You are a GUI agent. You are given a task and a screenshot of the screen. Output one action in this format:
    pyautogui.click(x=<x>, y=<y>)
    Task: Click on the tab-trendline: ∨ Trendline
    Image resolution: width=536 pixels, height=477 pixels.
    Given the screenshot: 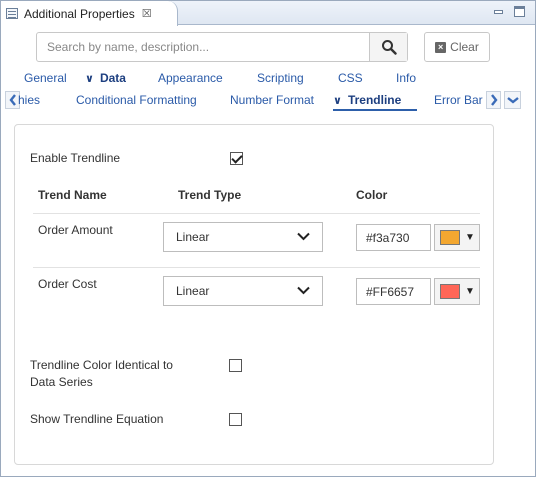 What is the action you would take?
    pyautogui.click(x=367, y=100)
    